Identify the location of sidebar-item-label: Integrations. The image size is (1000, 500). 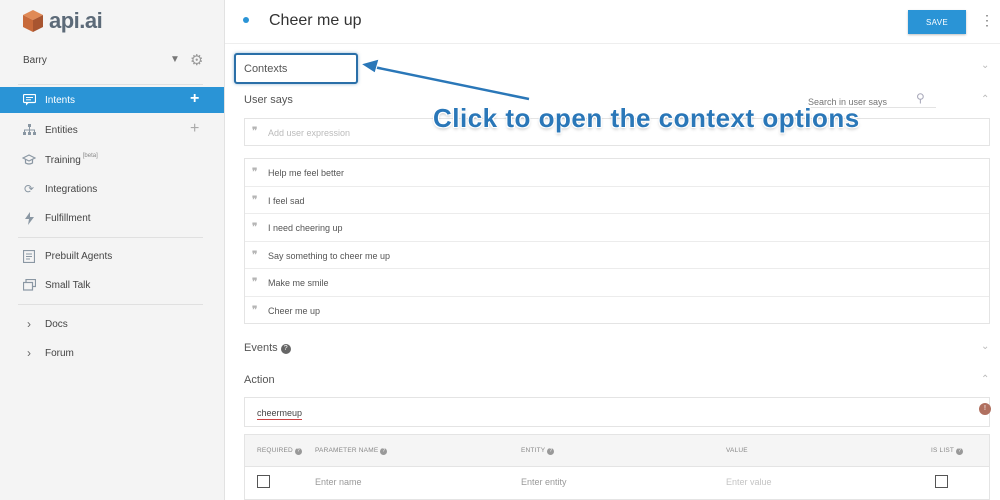
(71, 189).